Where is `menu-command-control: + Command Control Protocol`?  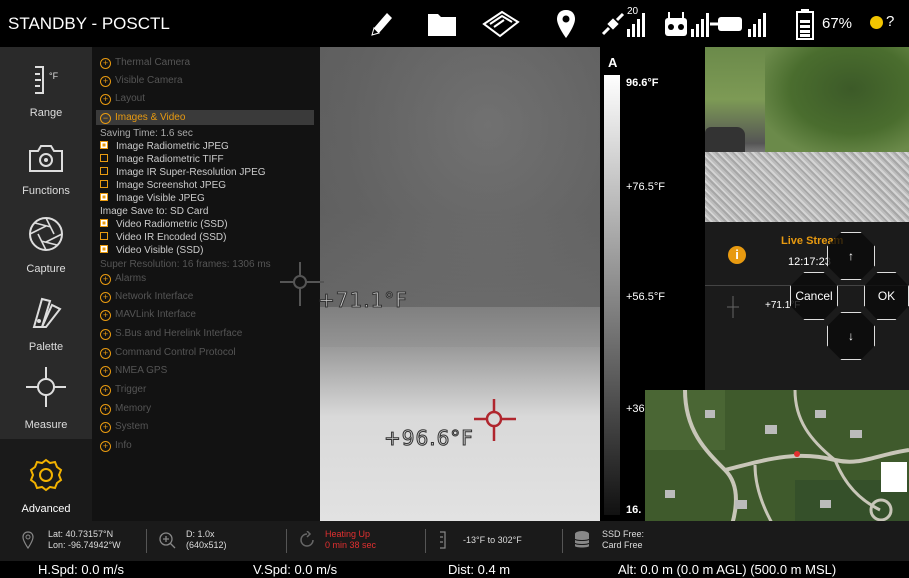 menu-command-control: + Command Control Protocol is located at coordinates (168, 353).